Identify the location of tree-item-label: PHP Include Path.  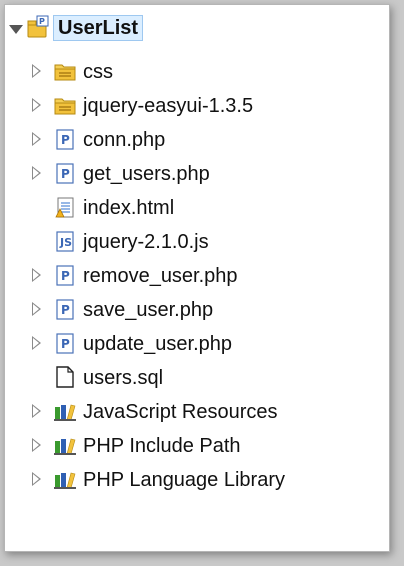
(162, 446).